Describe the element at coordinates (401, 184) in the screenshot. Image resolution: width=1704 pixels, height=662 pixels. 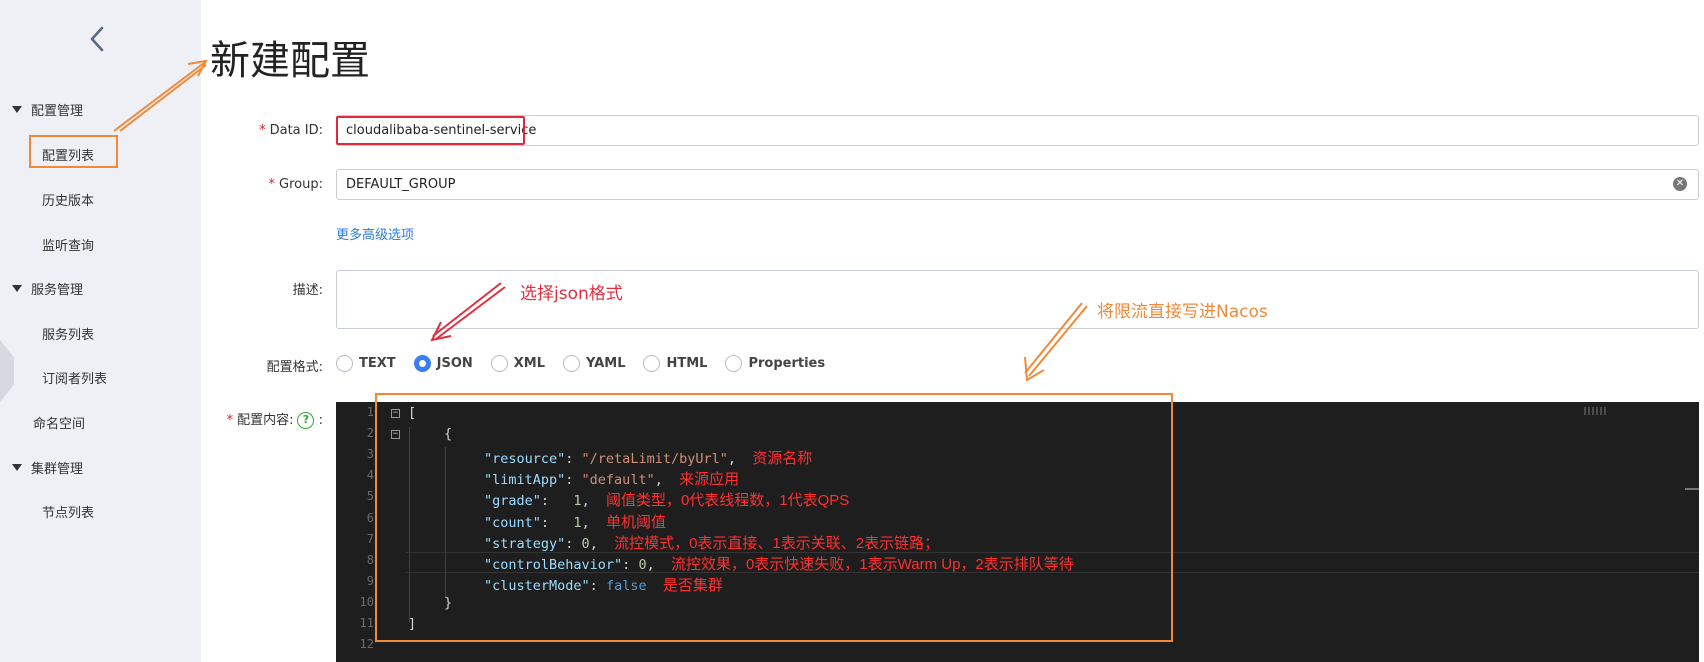
I see `group-value: DEFAULT_GROUP` at that location.